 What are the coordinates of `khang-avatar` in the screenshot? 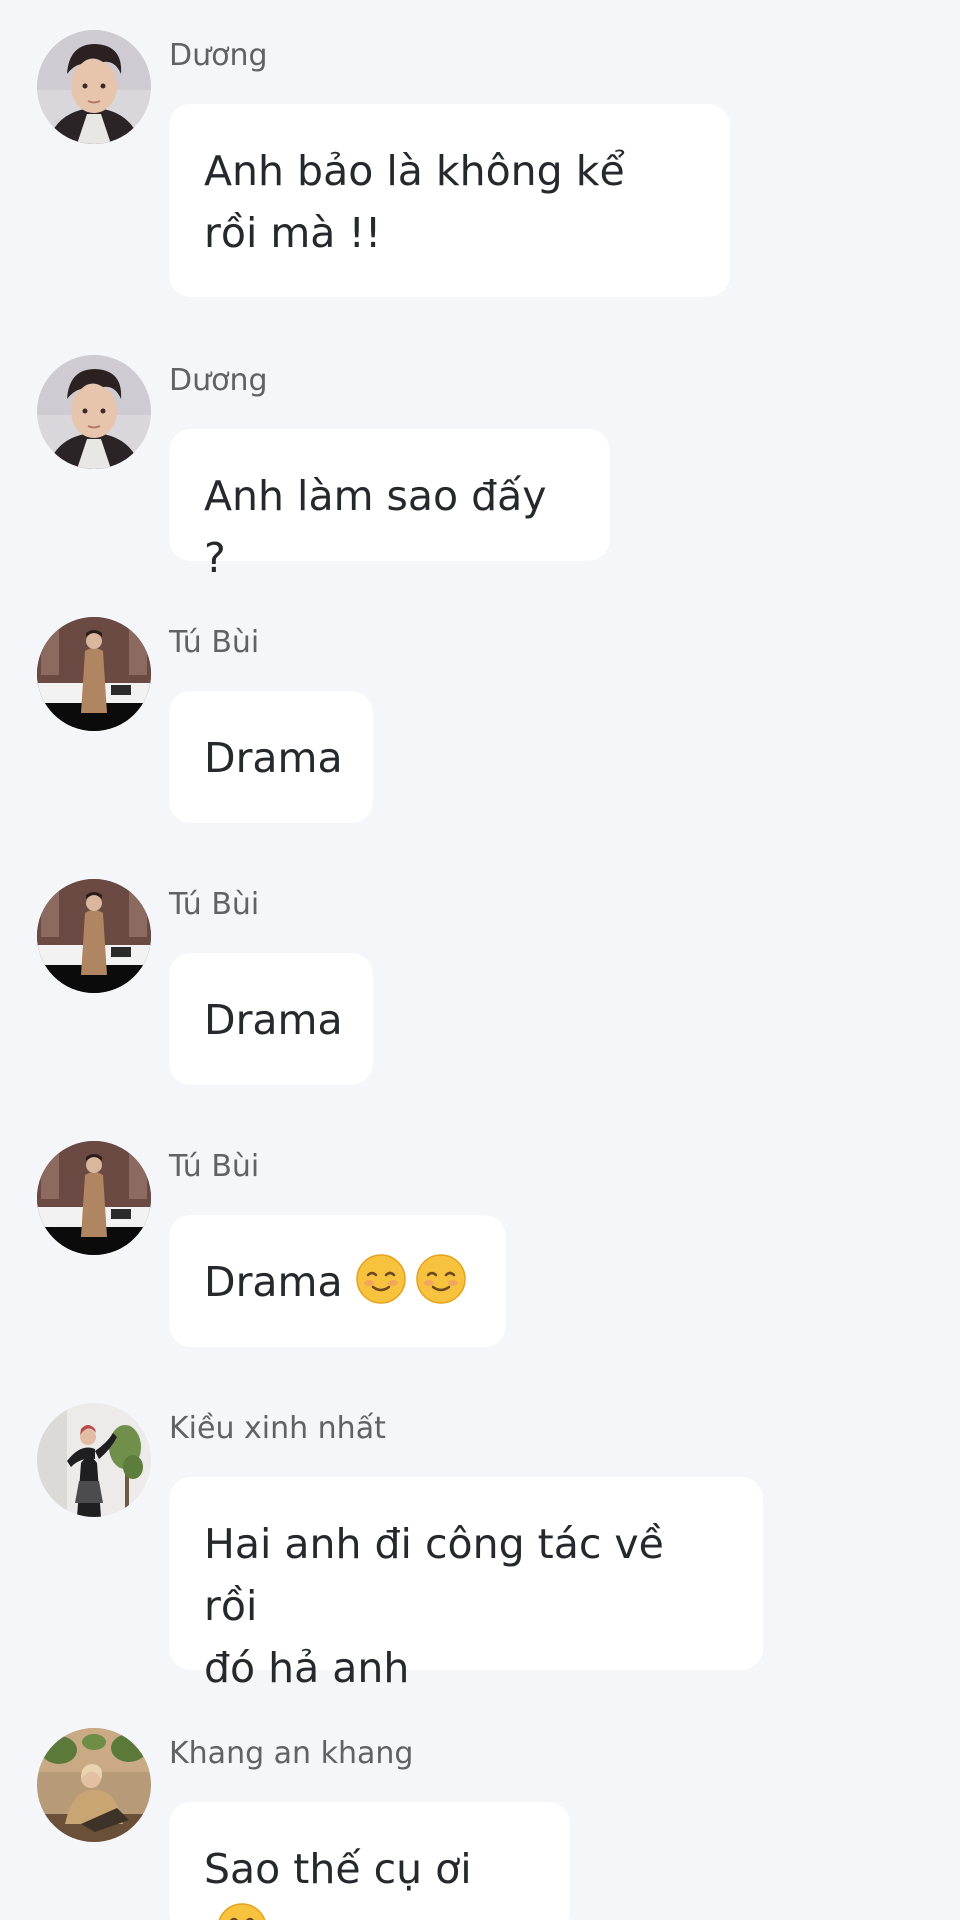 It's located at (94, 1785).